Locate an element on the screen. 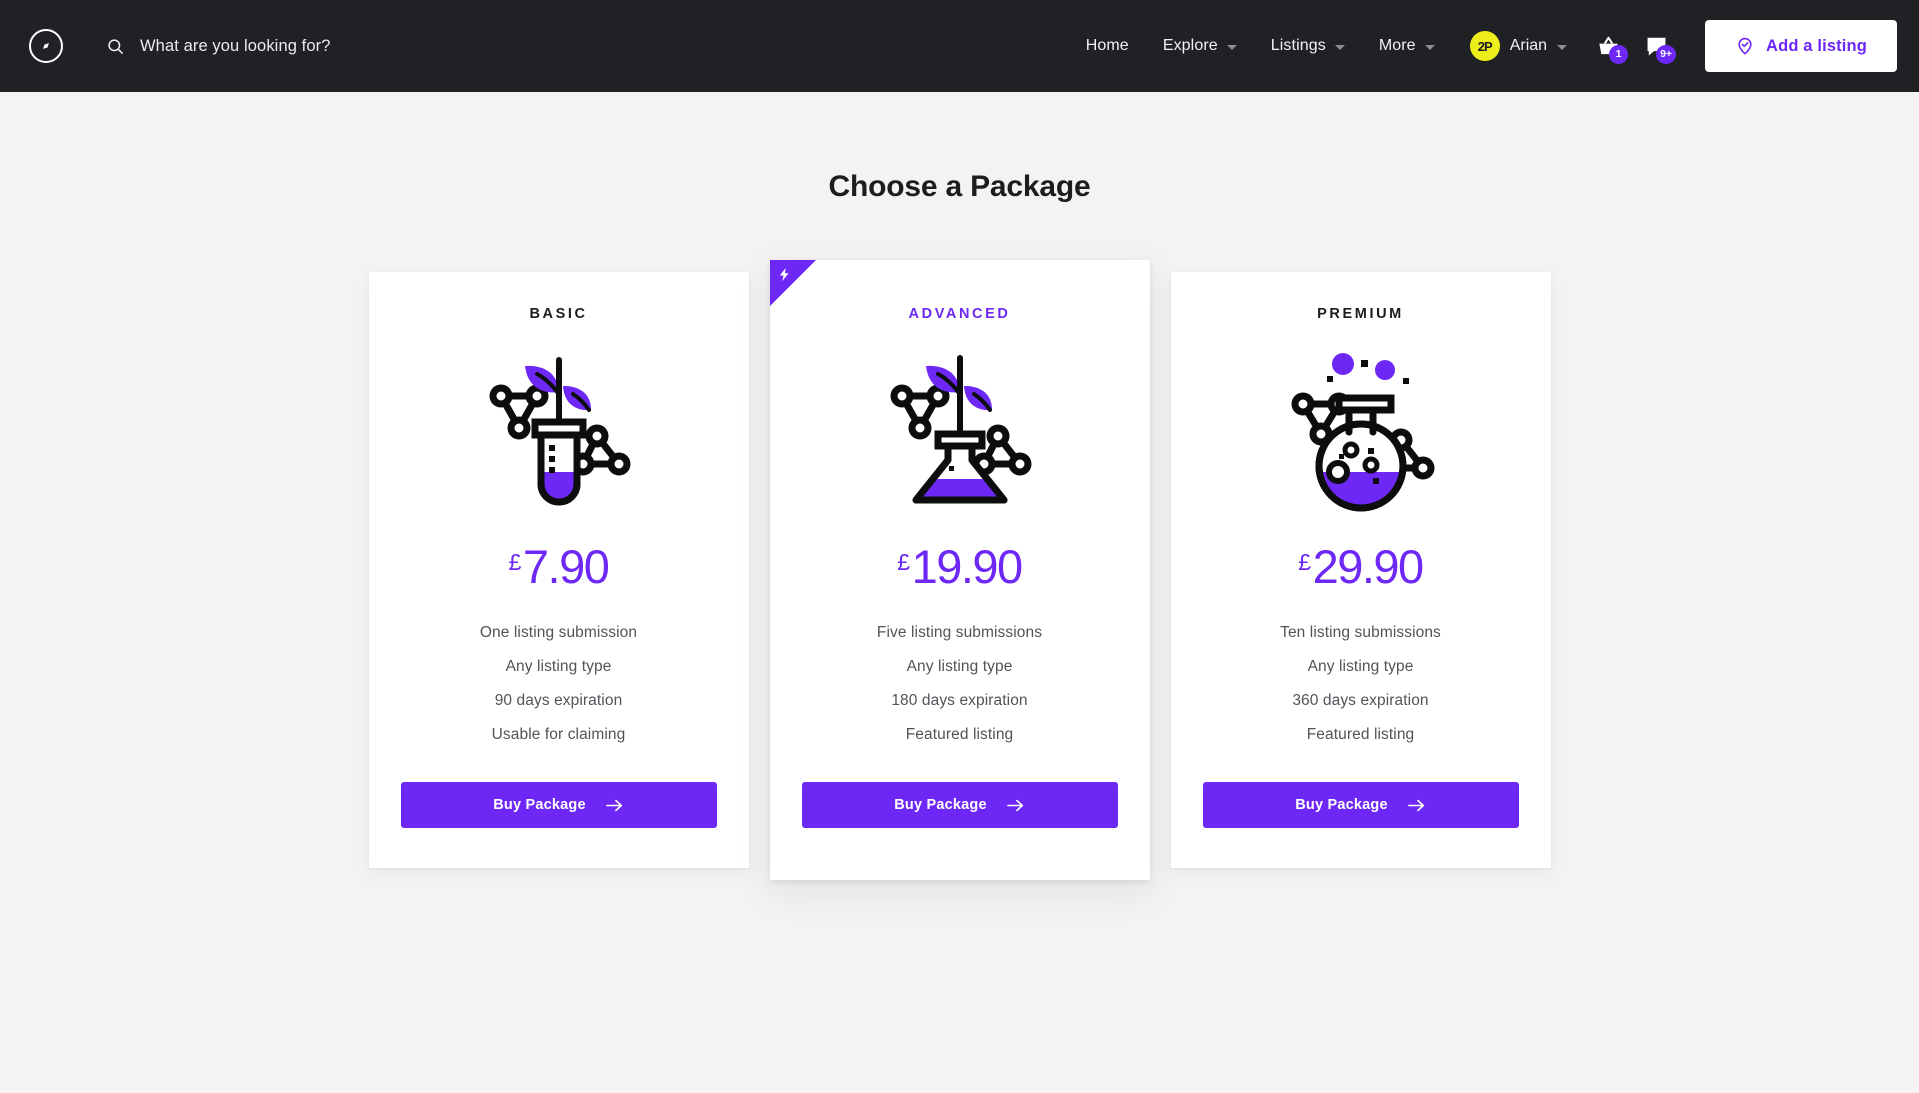 This screenshot has width=1919, height=1093. site-logo is located at coordinates (46, 46).